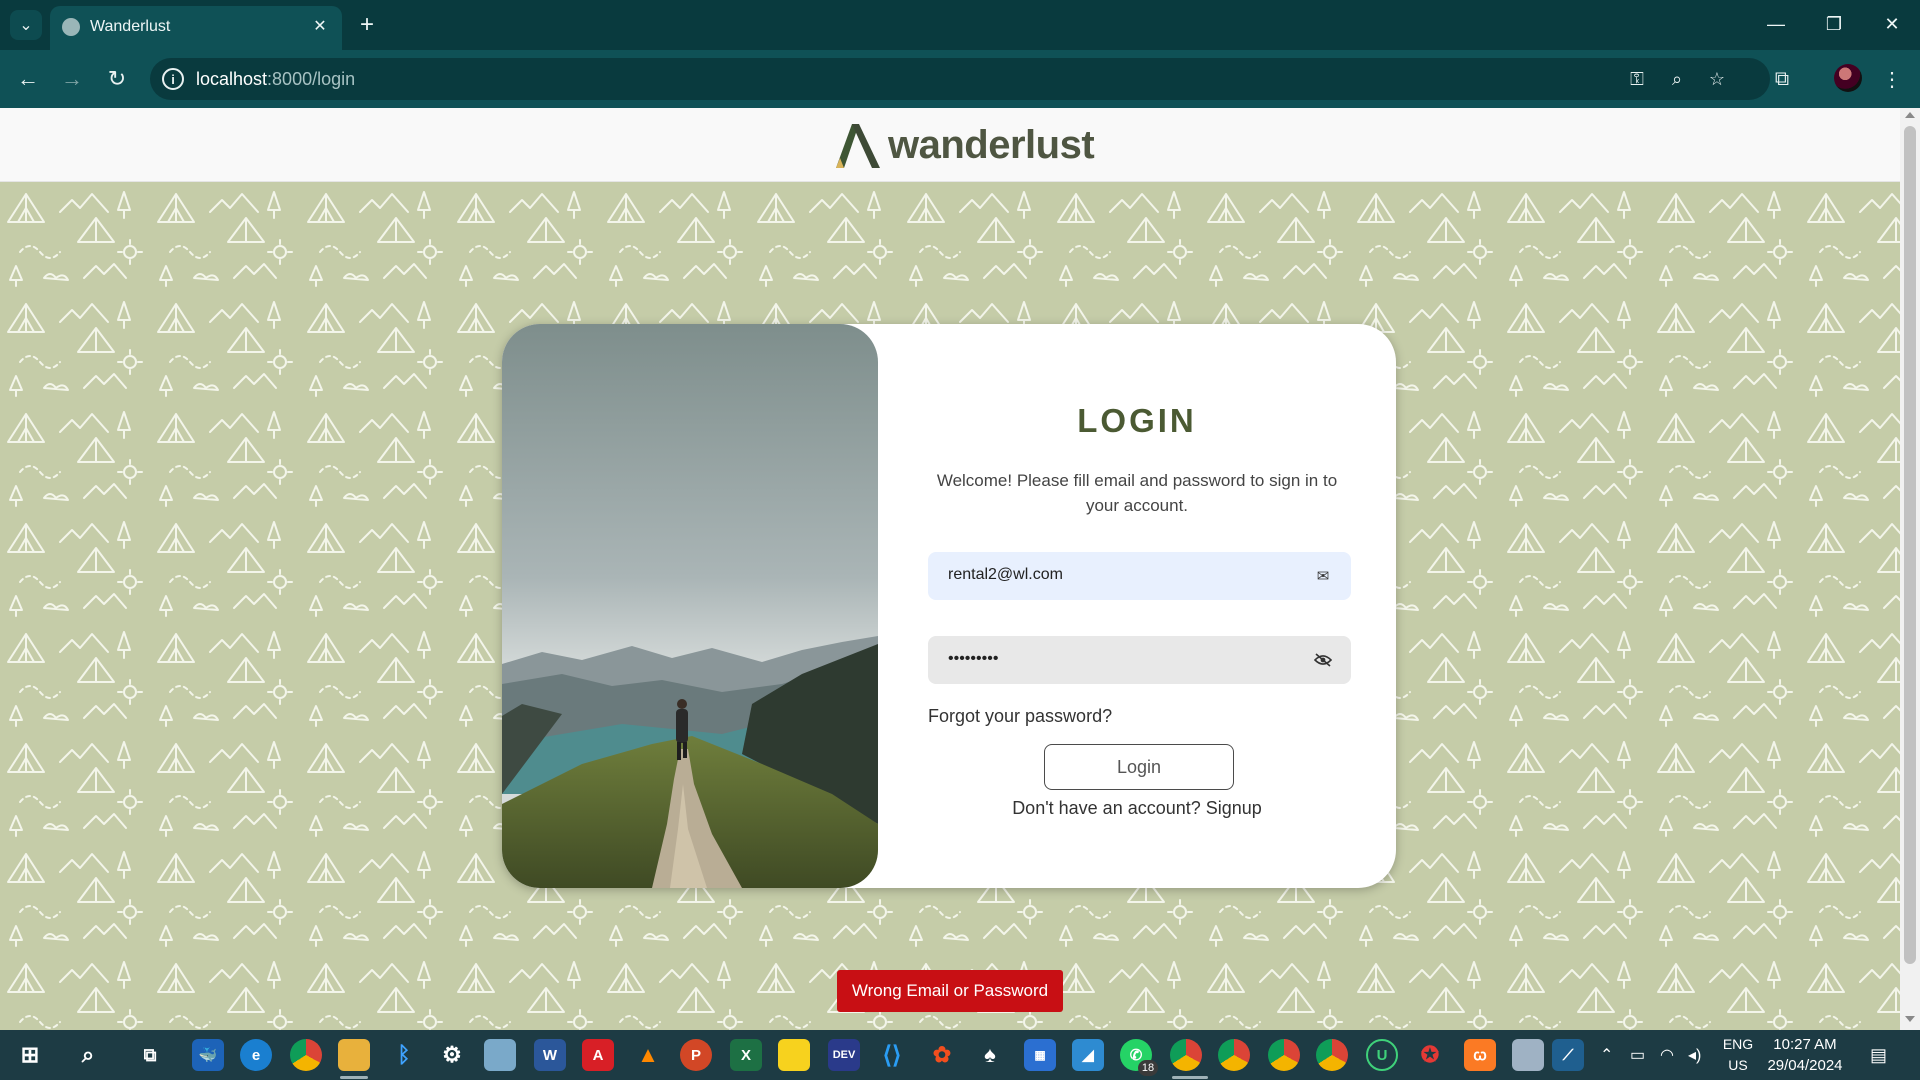  What do you see at coordinates (746, 1055) in the screenshot?
I see `excel-icon: X` at bounding box center [746, 1055].